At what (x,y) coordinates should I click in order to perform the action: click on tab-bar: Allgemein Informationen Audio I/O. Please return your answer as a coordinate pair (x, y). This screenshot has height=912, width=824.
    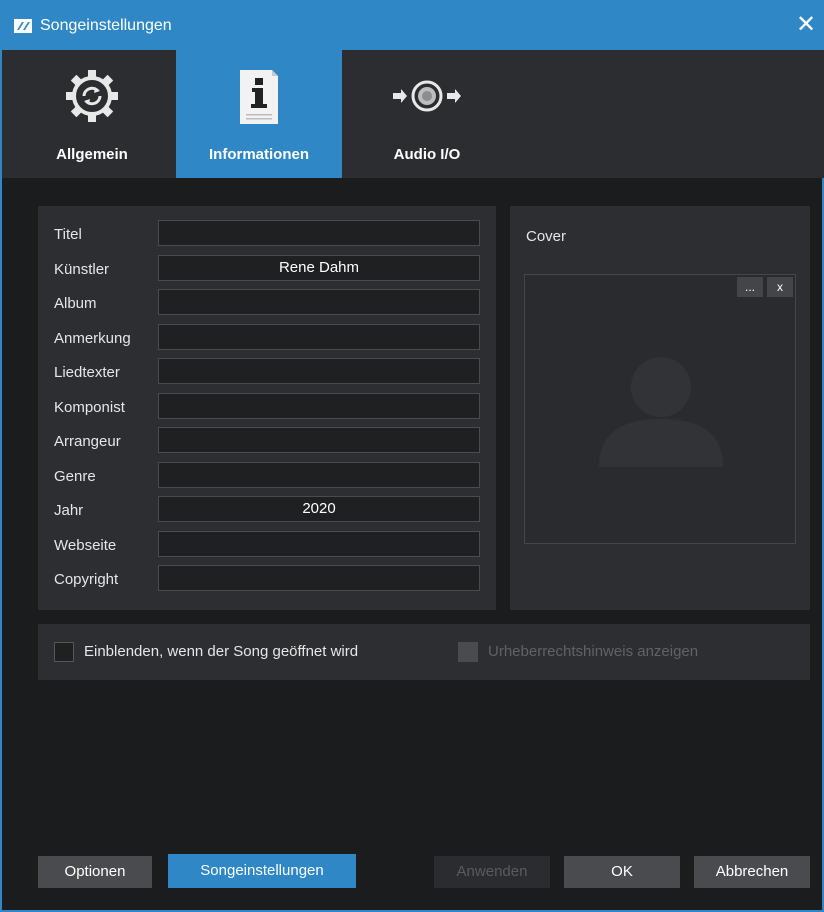
    Looking at the image, I should click on (413, 114).